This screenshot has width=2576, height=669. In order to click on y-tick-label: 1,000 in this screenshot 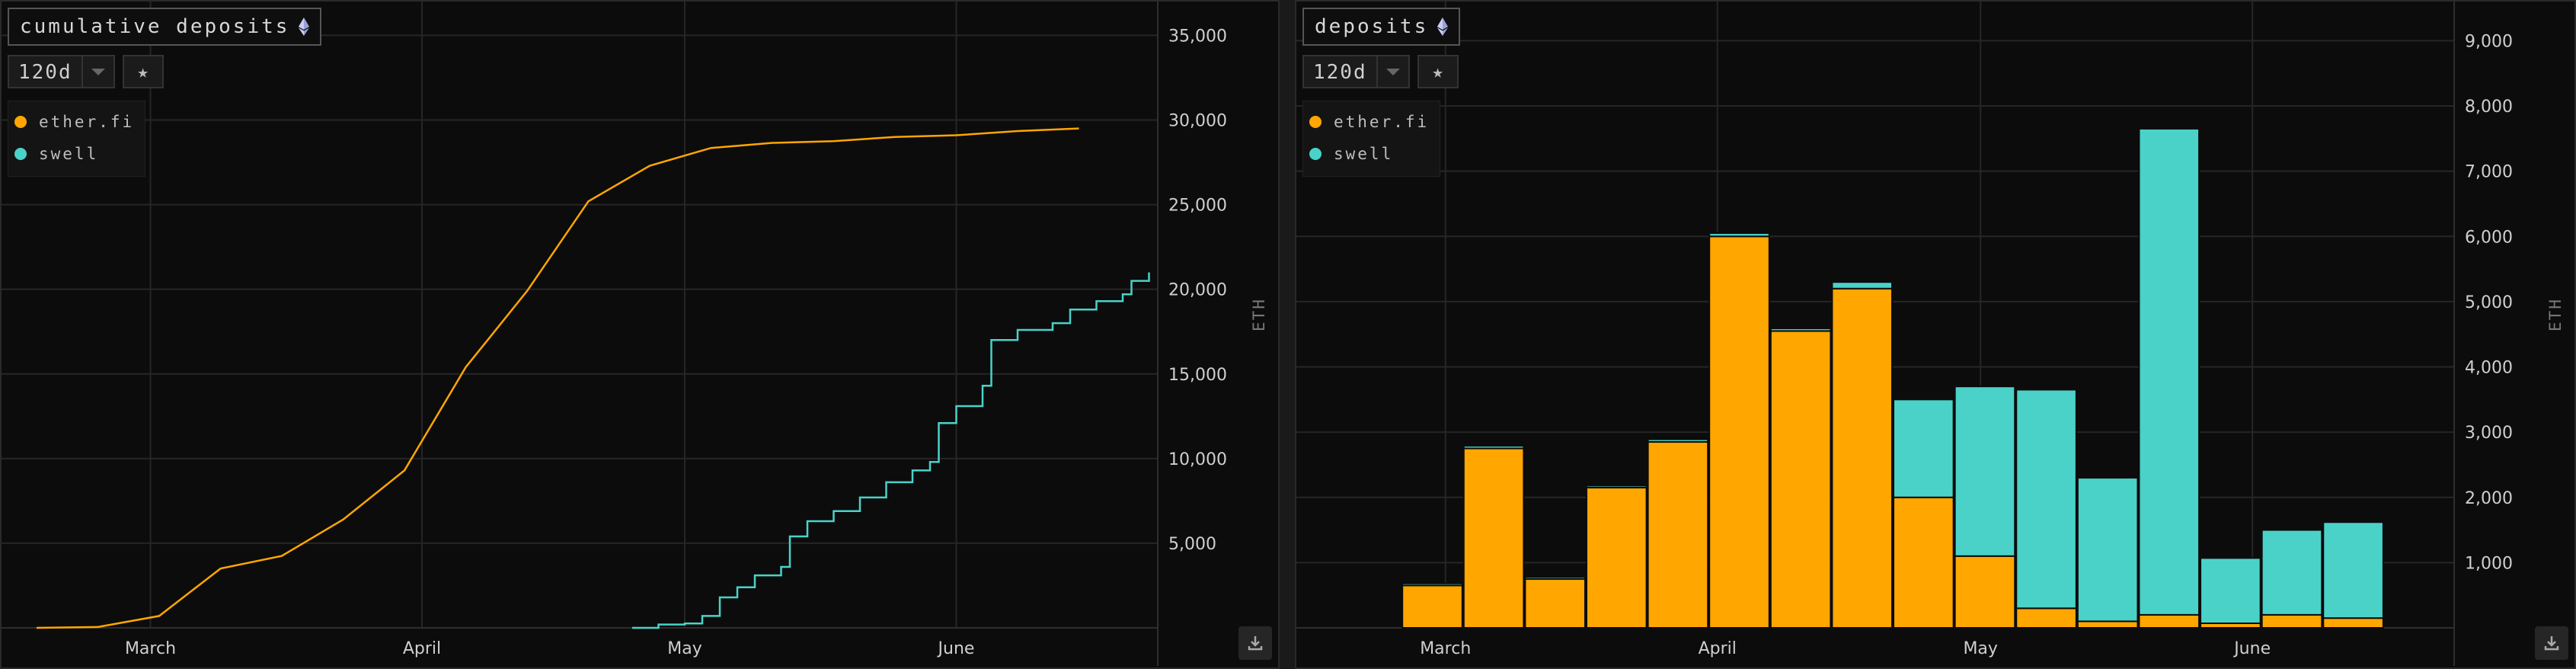, I will do `click(2489, 563)`.